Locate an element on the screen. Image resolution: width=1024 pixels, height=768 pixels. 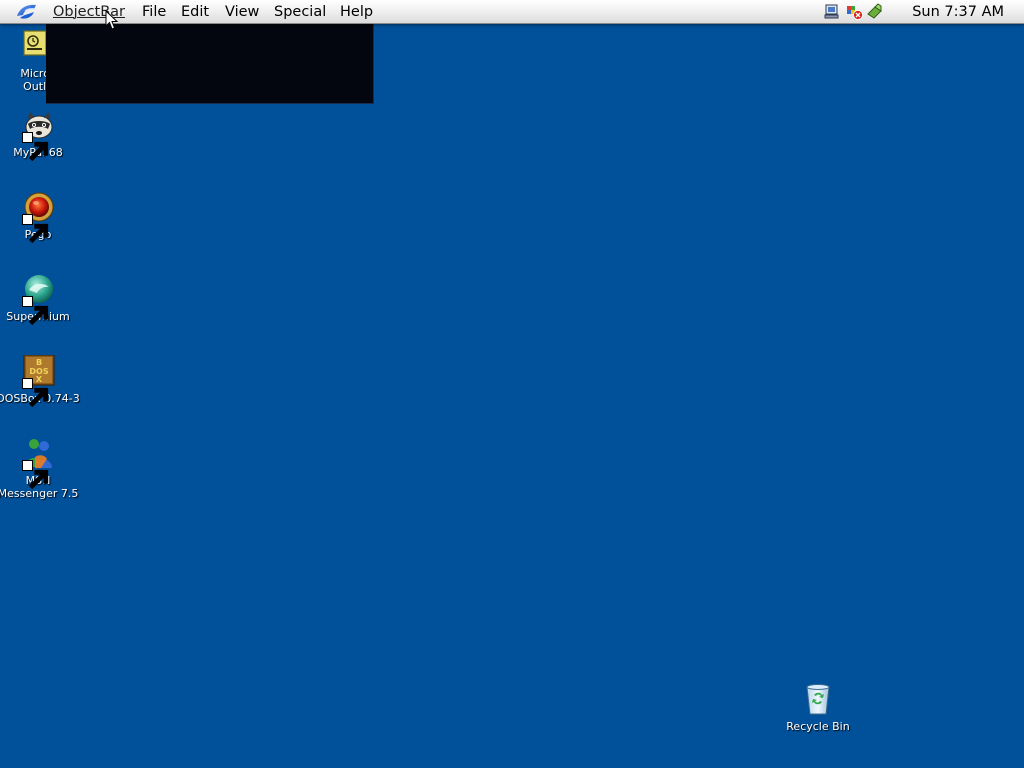
menu-file: File is located at coordinates (154, 12).